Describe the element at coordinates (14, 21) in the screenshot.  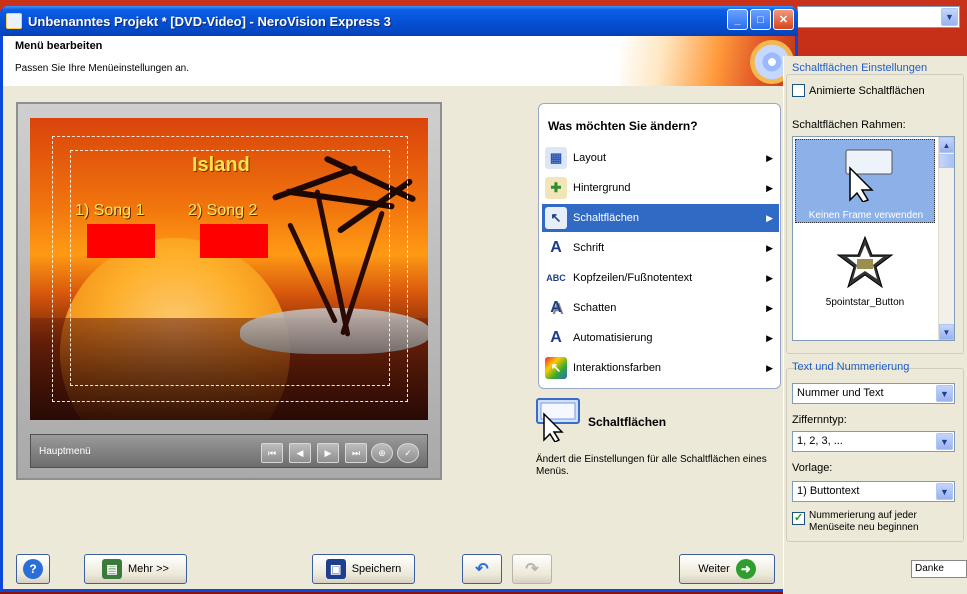
I see `app-icon` at that location.